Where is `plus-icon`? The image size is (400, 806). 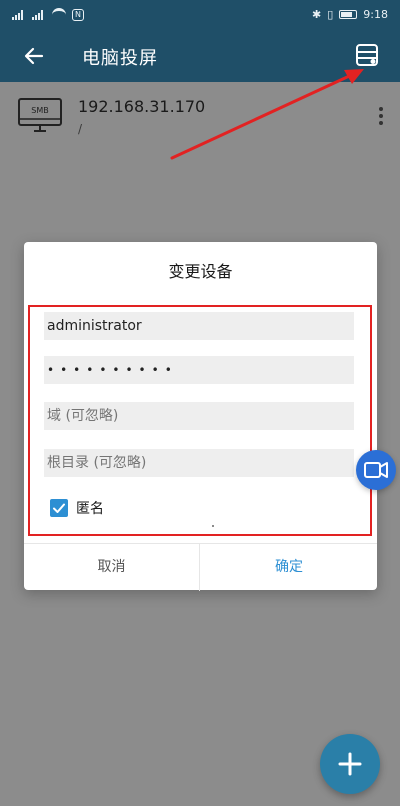 plus-icon is located at coordinates (350, 764).